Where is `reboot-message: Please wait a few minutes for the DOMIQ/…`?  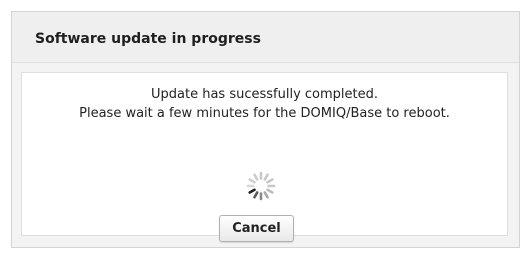
reboot-message: Please wait a few minutes for the DOMIQ/… is located at coordinates (264, 113).